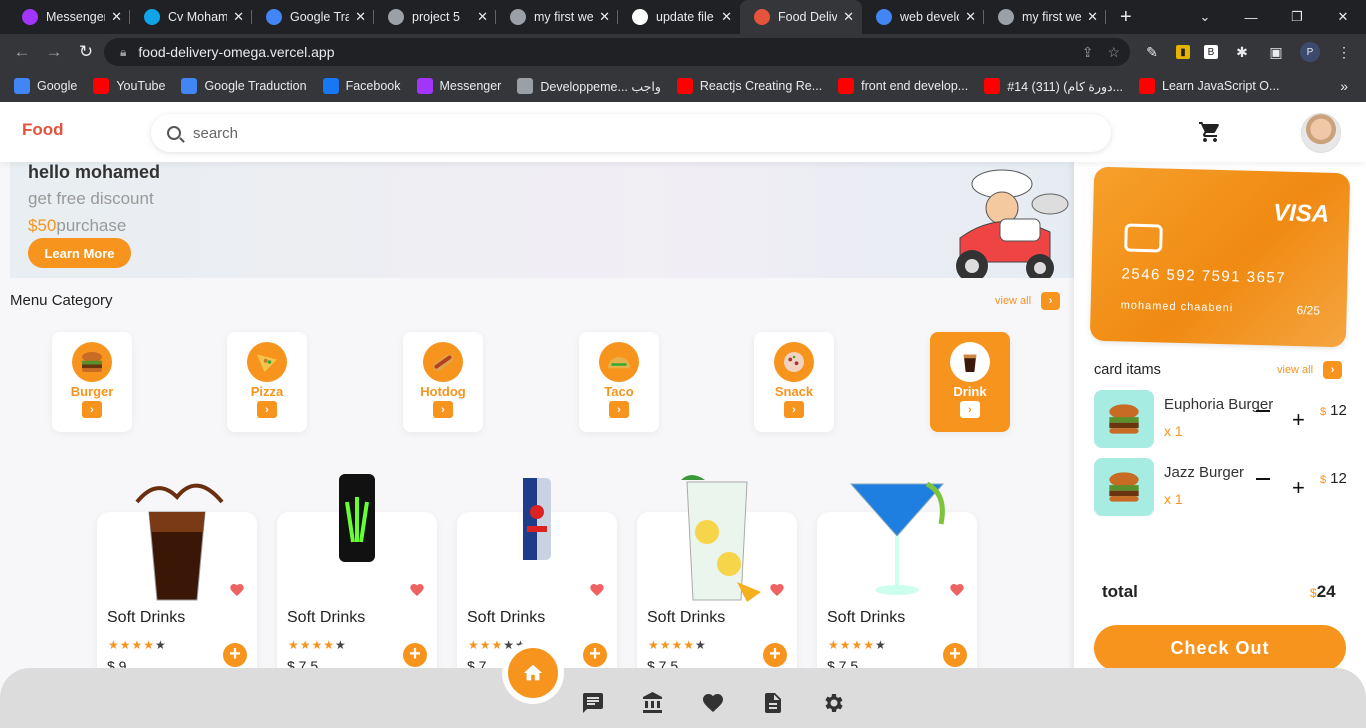  I want to click on browser-tab: update file ✕, so click(679, 17).